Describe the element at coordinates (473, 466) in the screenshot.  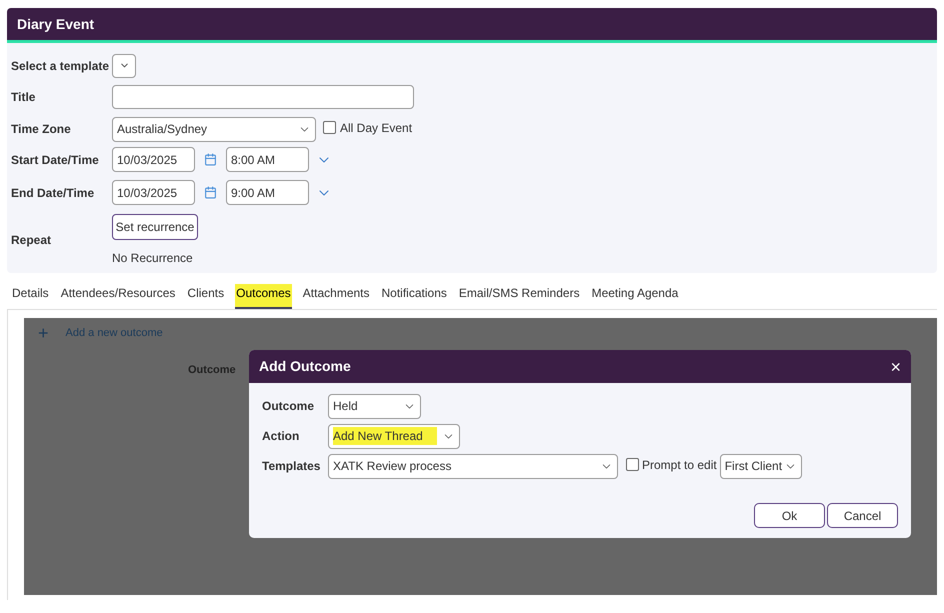
I see `templates-select: XATK Review process` at that location.